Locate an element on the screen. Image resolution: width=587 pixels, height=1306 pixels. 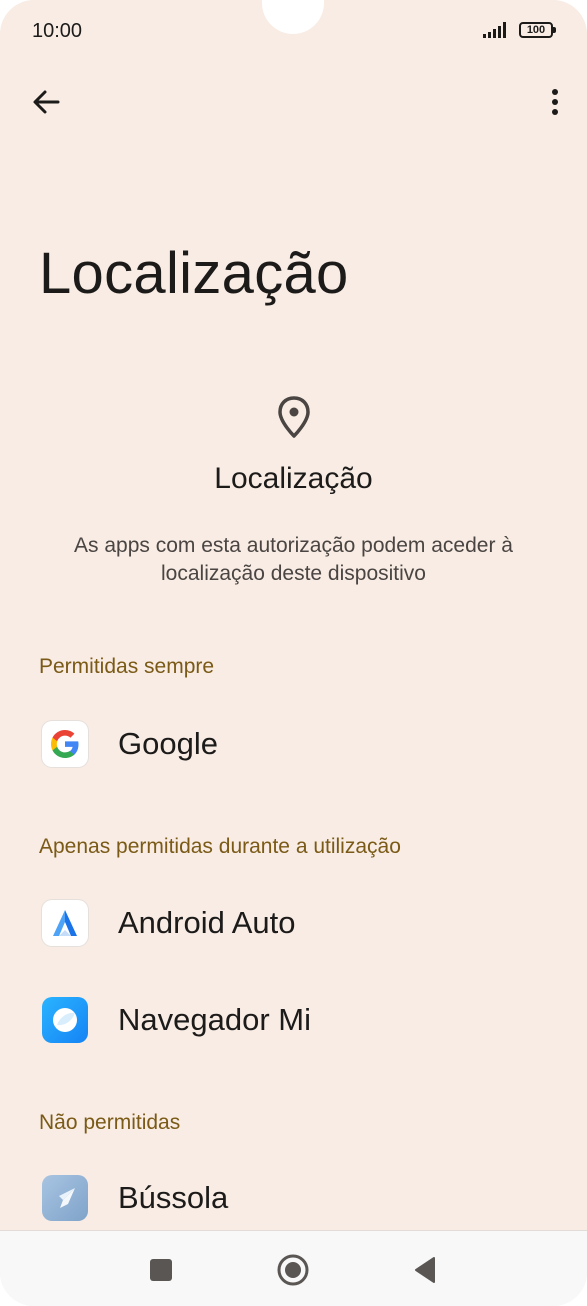
navigation-bar is located at coordinates (293, 1268).